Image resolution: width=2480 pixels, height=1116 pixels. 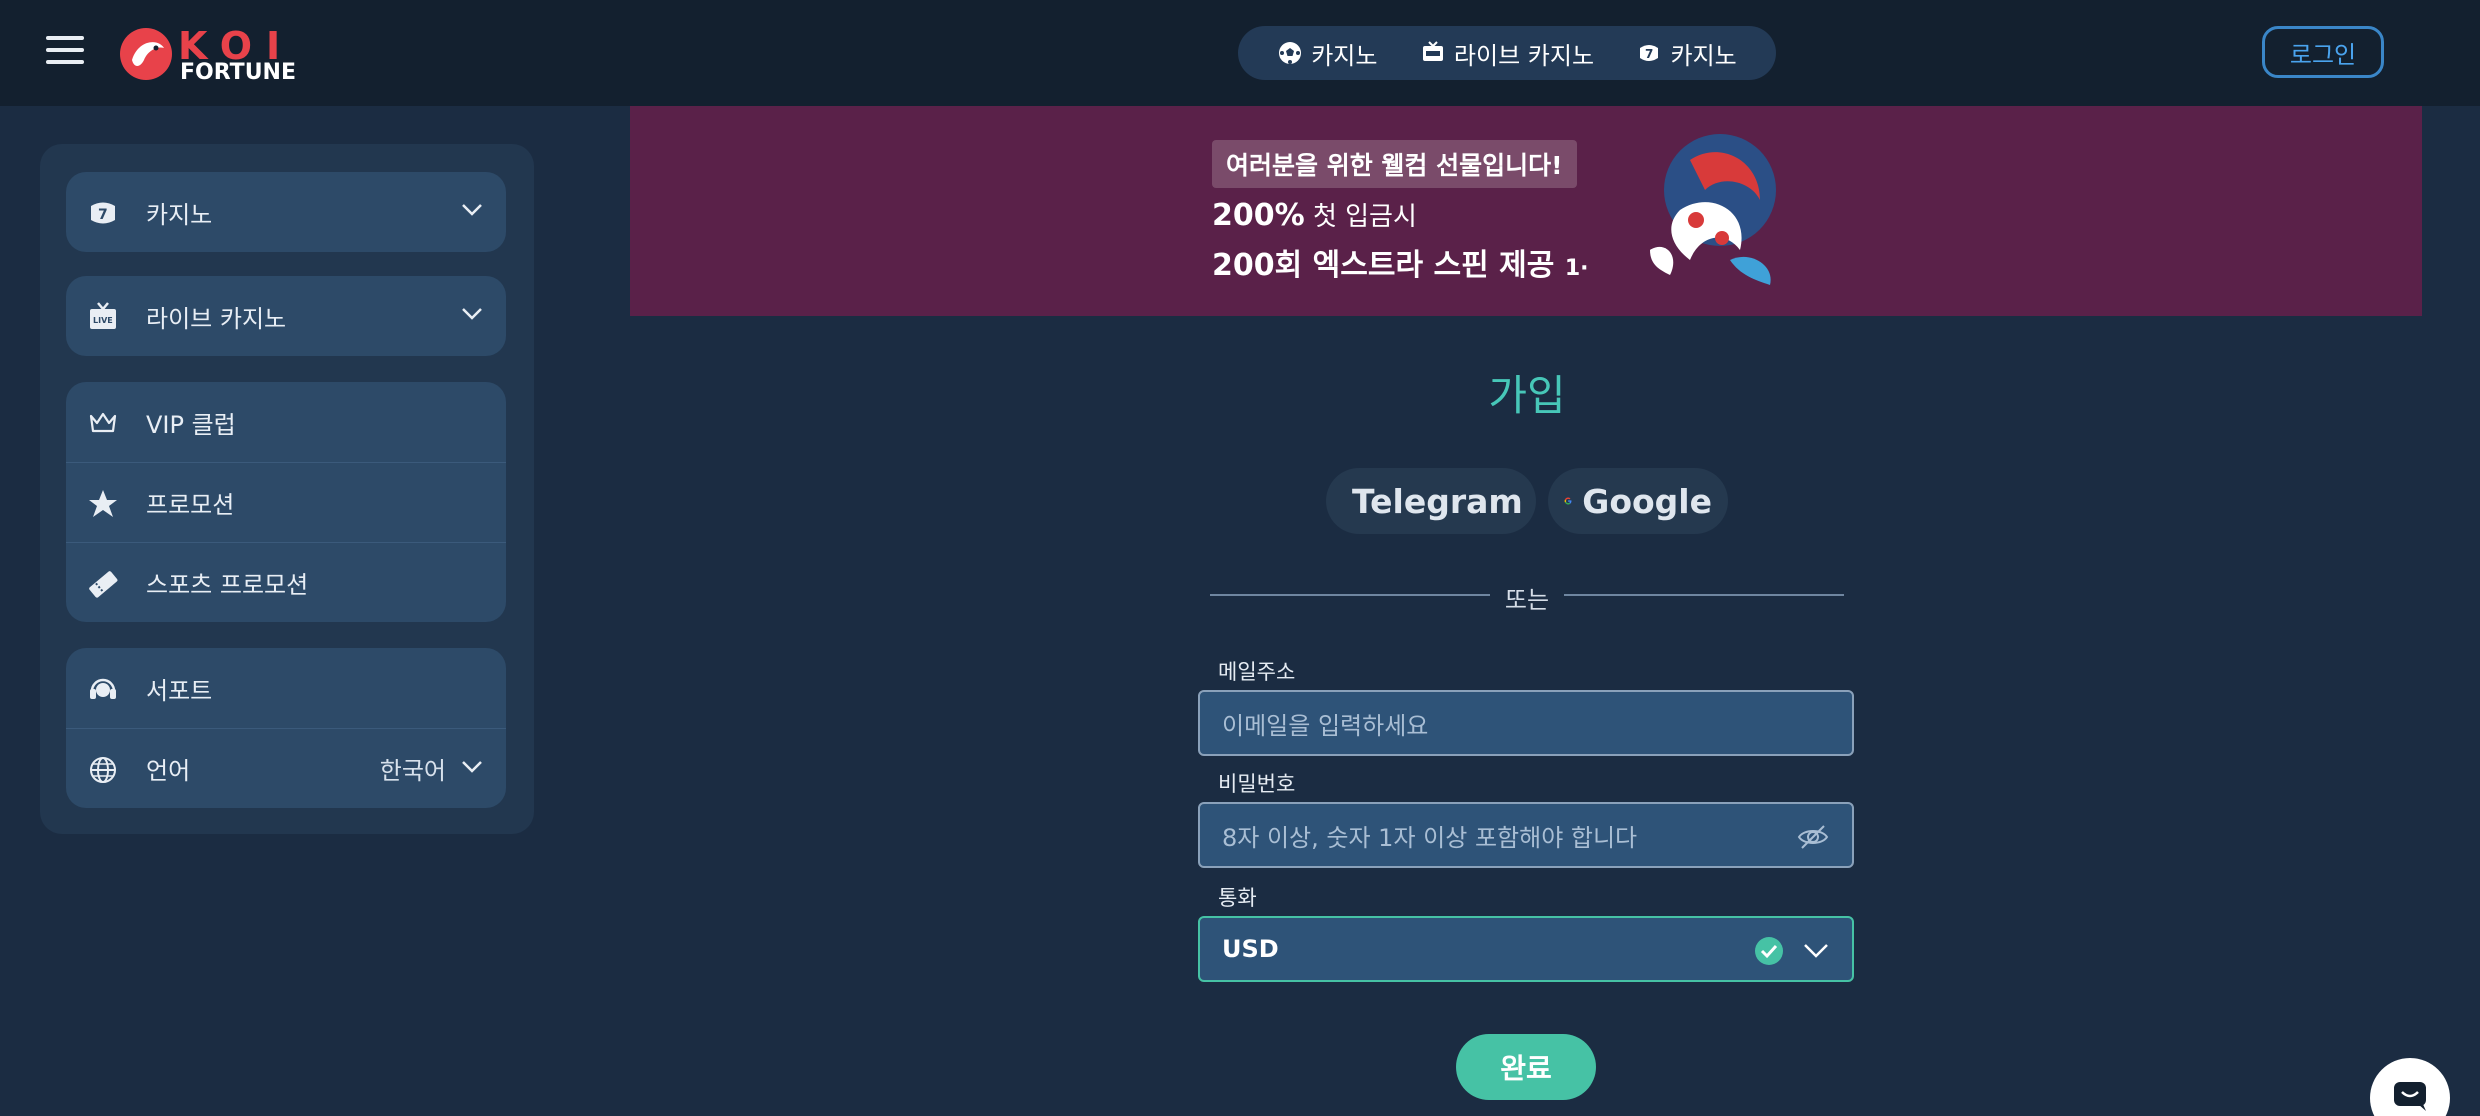 I want to click on sidebar-item-label: 라이브 카지노, so click(x=216, y=318).